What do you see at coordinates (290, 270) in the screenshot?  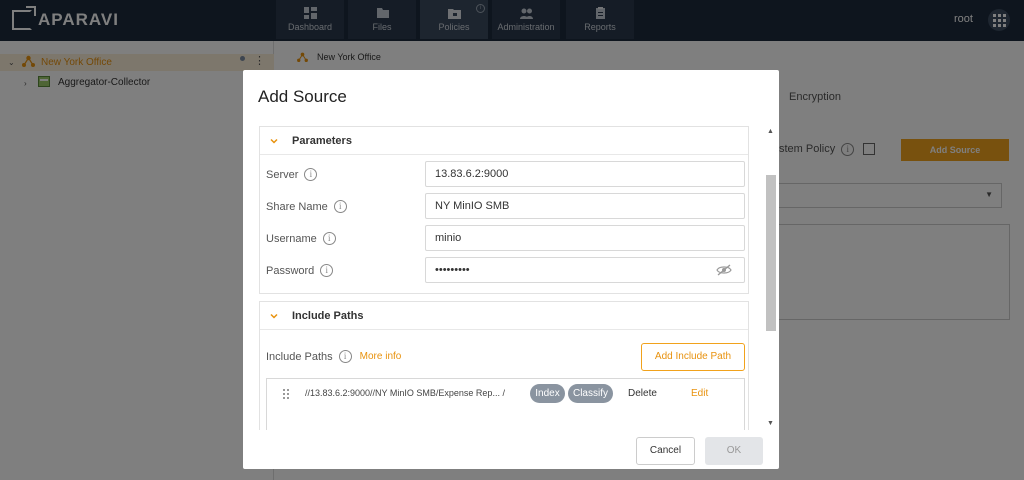 I see `field-label-text: Password` at bounding box center [290, 270].